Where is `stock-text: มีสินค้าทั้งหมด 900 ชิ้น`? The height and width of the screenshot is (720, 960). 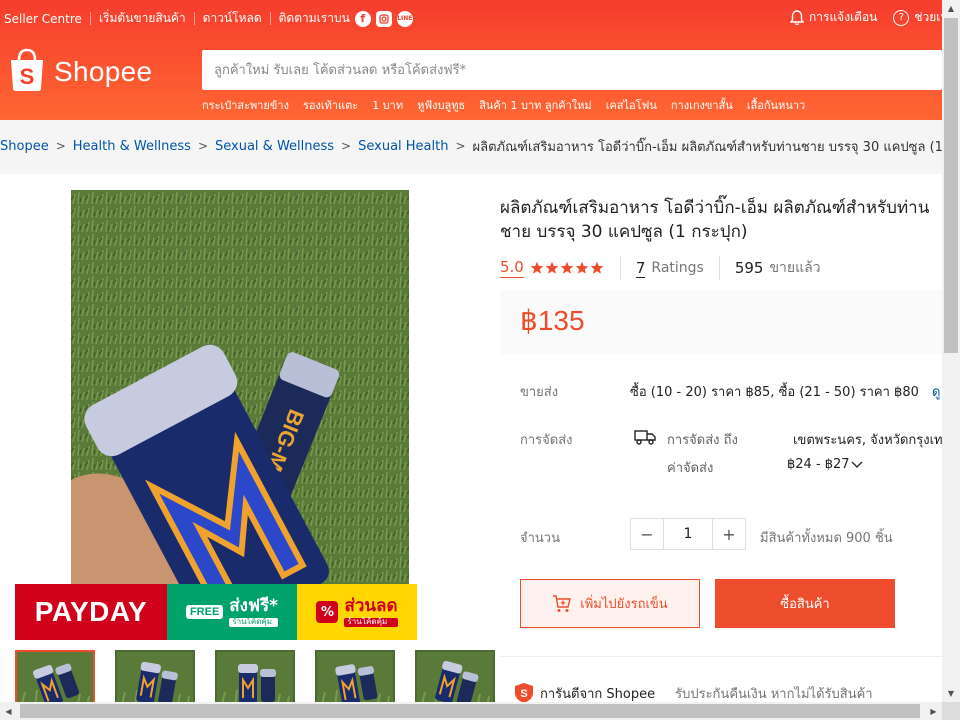
stock-text: มีสินค้าทั้งหมด 900 ชิ้น is located at coordinates (826, 538).